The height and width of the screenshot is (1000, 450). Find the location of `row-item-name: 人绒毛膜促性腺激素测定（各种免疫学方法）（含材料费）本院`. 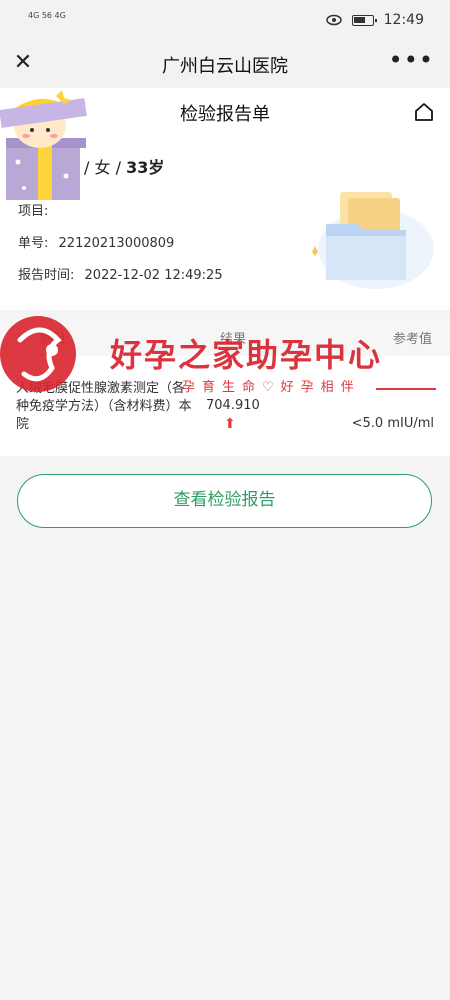

row-item-name: 人绒毛膜促性腺激素测定（各种免疫学方法）（含材料费）本院 is located at coordinates (104, 406).